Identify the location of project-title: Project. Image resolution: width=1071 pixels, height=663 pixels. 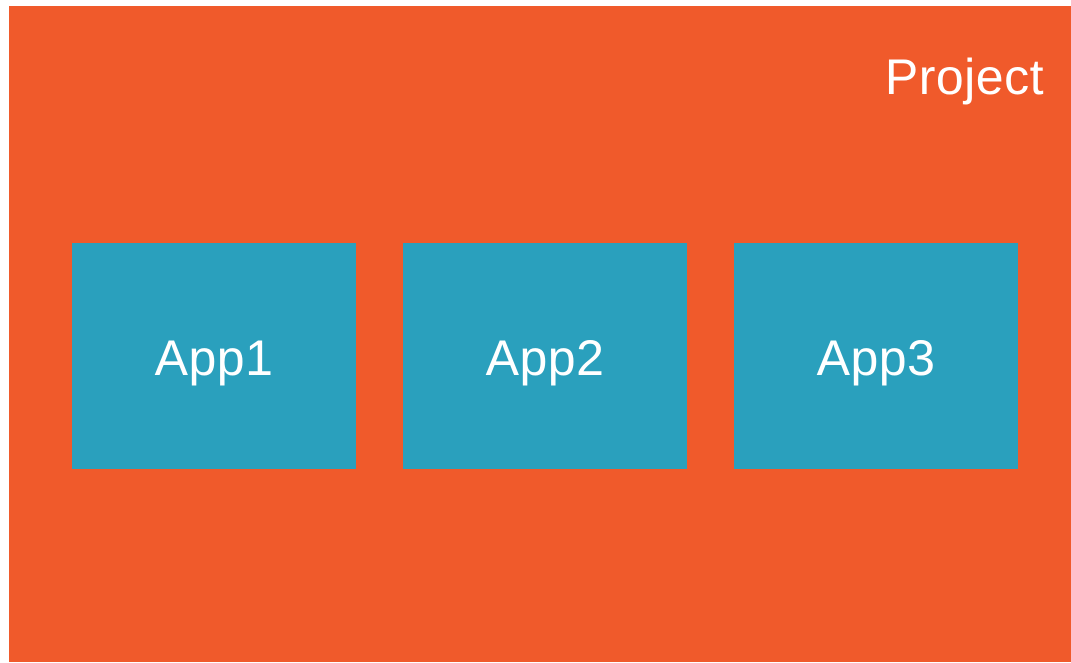
(964, 77).